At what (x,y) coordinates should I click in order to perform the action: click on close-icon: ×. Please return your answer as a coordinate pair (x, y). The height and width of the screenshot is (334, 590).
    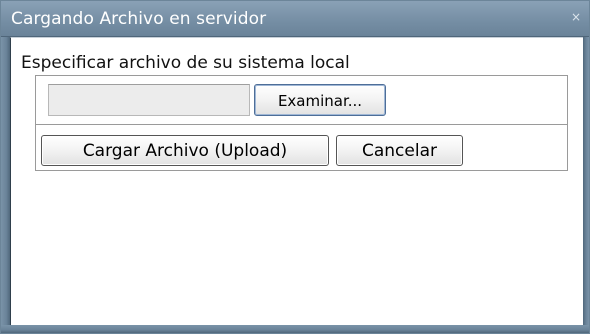
    Looking at the image, I should click on (576, 17).